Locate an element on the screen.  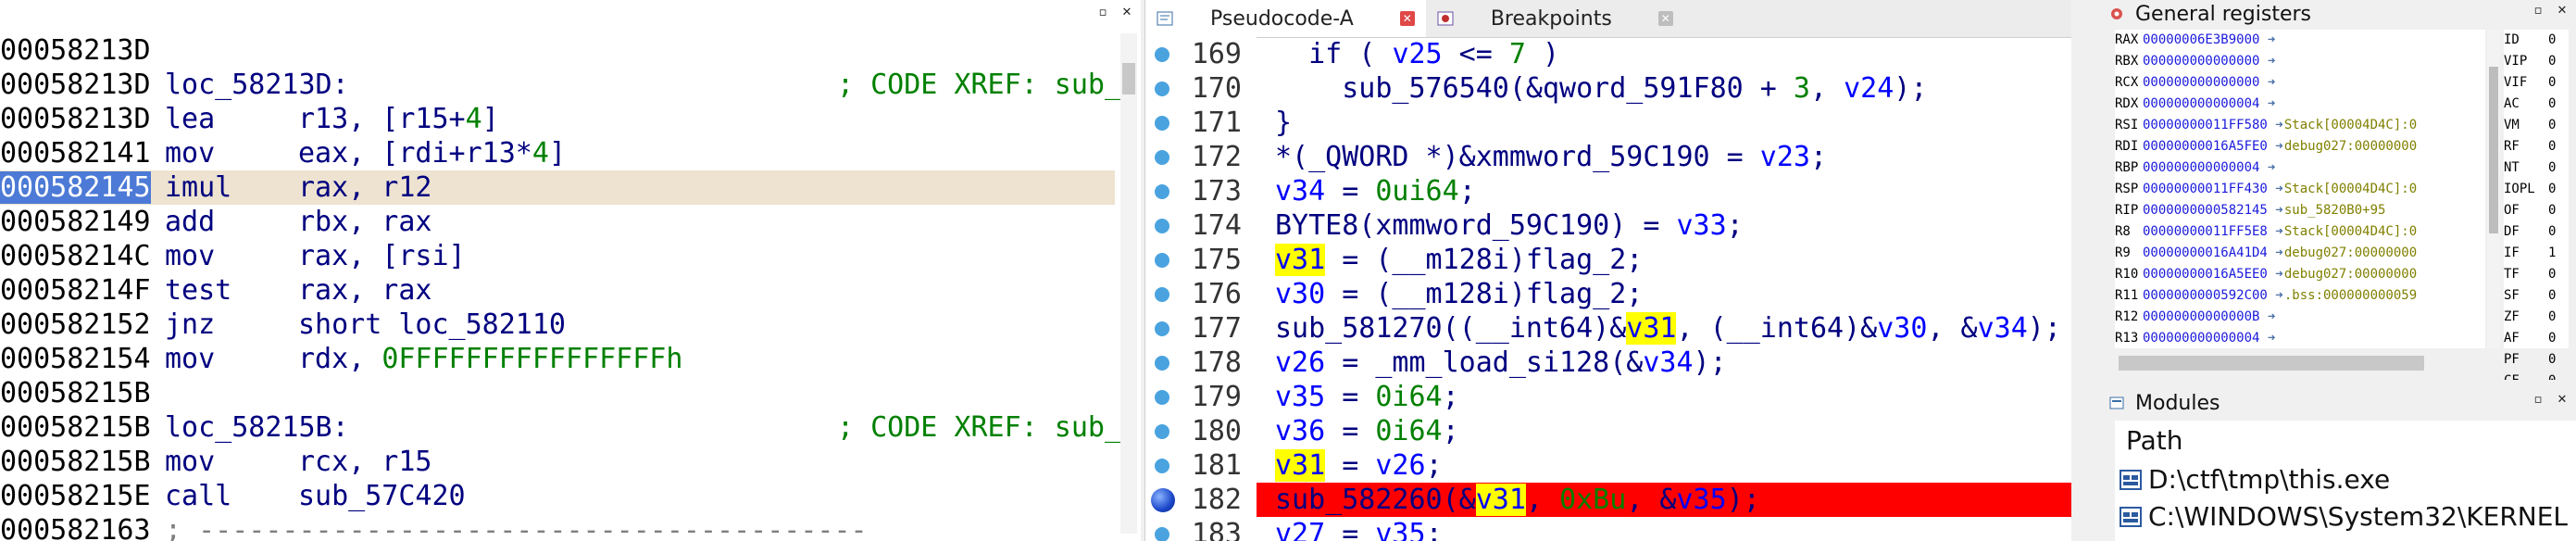
code-token: = is located at coordinates (1350, 431).